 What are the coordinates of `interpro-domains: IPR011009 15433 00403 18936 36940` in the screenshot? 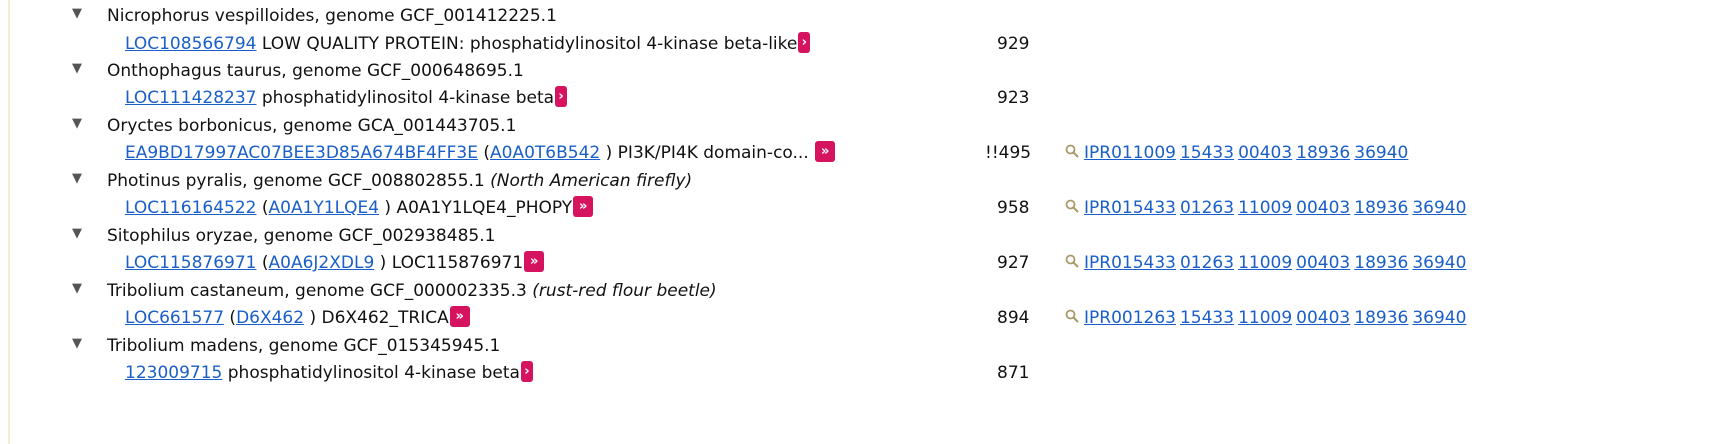 It's located at (1238, 153).